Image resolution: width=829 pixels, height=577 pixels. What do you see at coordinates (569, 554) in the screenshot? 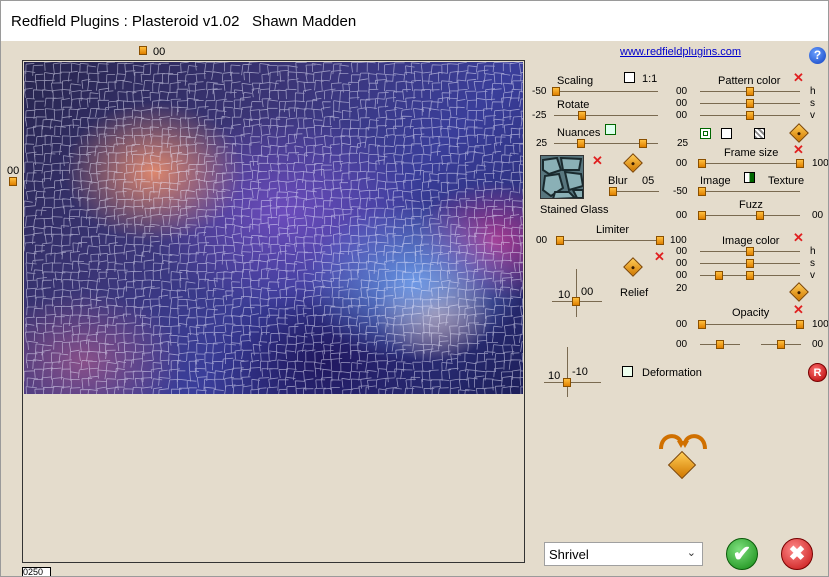
I see `preset-selected-value: Shrivel` at bounding box center [569, 554].